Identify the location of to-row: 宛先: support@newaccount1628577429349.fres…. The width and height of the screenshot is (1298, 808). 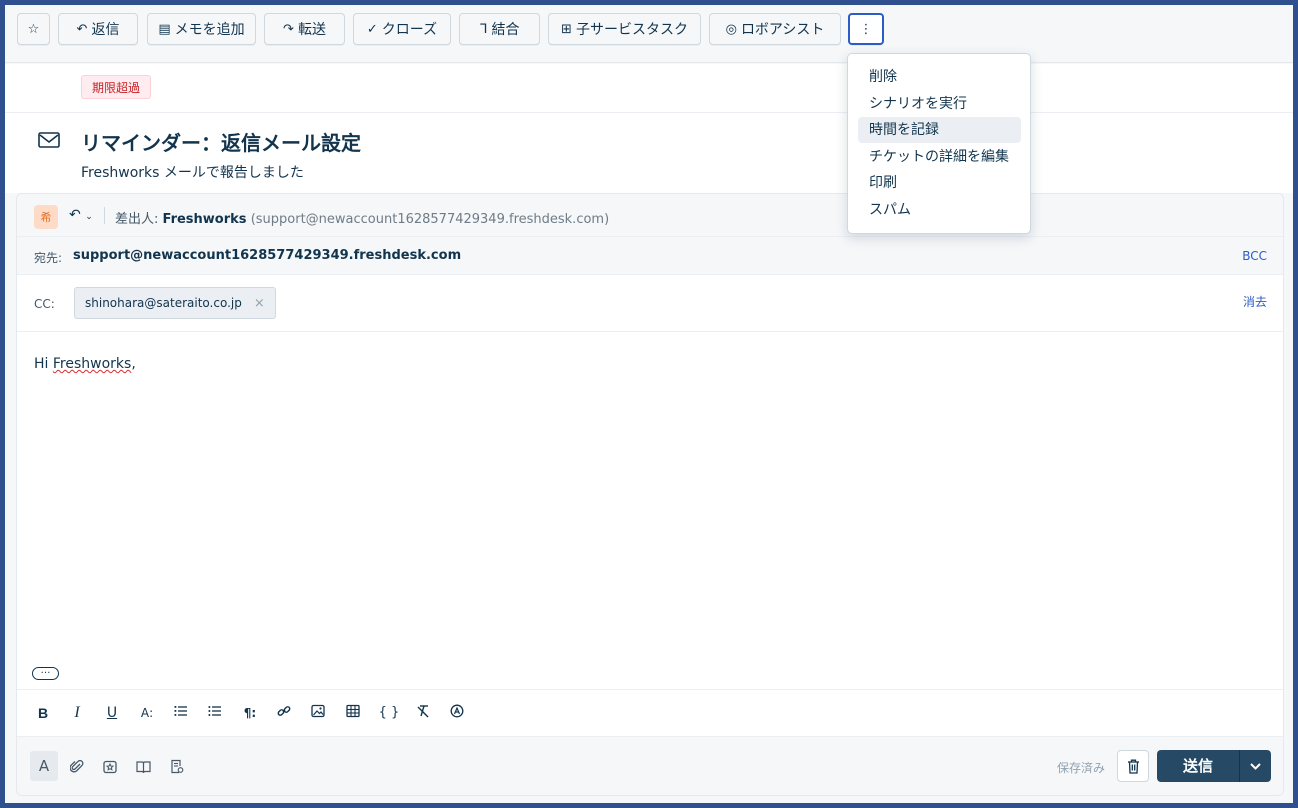
(650, 256).